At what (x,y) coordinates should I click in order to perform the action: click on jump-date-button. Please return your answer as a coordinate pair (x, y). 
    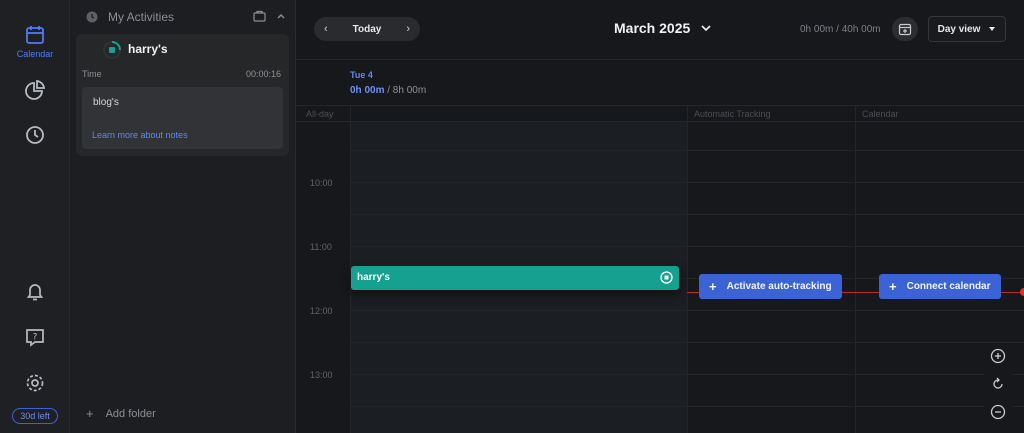
    Looking at the image, I should click on (905, 29).